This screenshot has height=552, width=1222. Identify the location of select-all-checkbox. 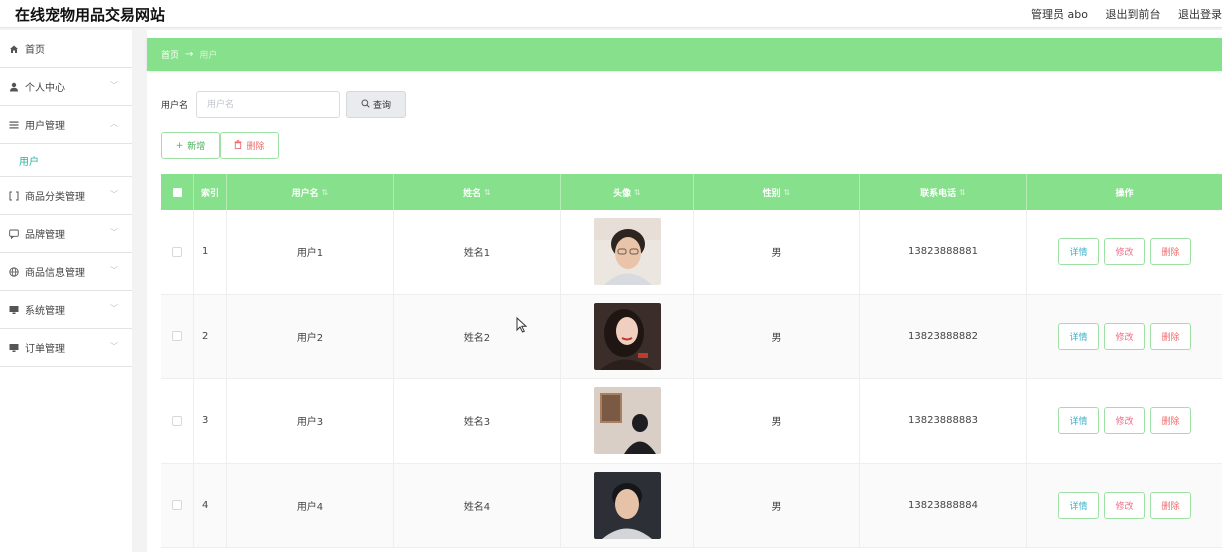
(177, 192).